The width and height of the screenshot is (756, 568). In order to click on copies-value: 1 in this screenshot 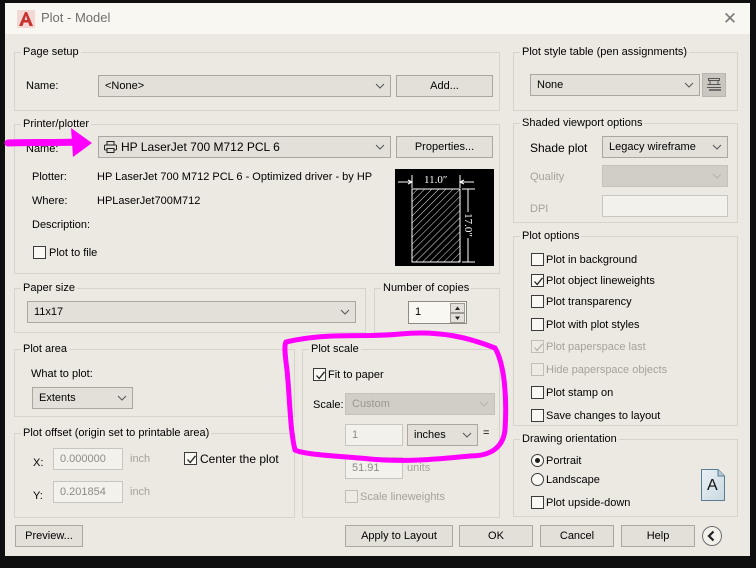, I will do `click(418, 312)`.